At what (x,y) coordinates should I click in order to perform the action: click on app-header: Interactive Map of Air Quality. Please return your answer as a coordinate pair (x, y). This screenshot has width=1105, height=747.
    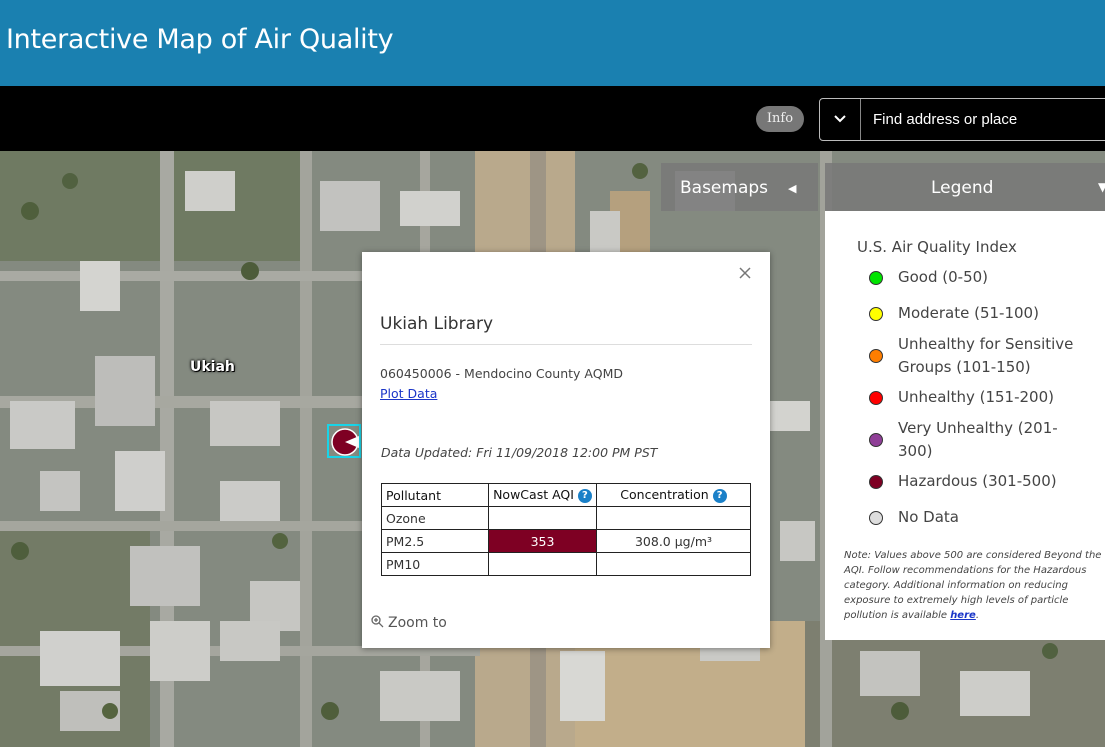
    Looking at the image, I should click on (552, 43).